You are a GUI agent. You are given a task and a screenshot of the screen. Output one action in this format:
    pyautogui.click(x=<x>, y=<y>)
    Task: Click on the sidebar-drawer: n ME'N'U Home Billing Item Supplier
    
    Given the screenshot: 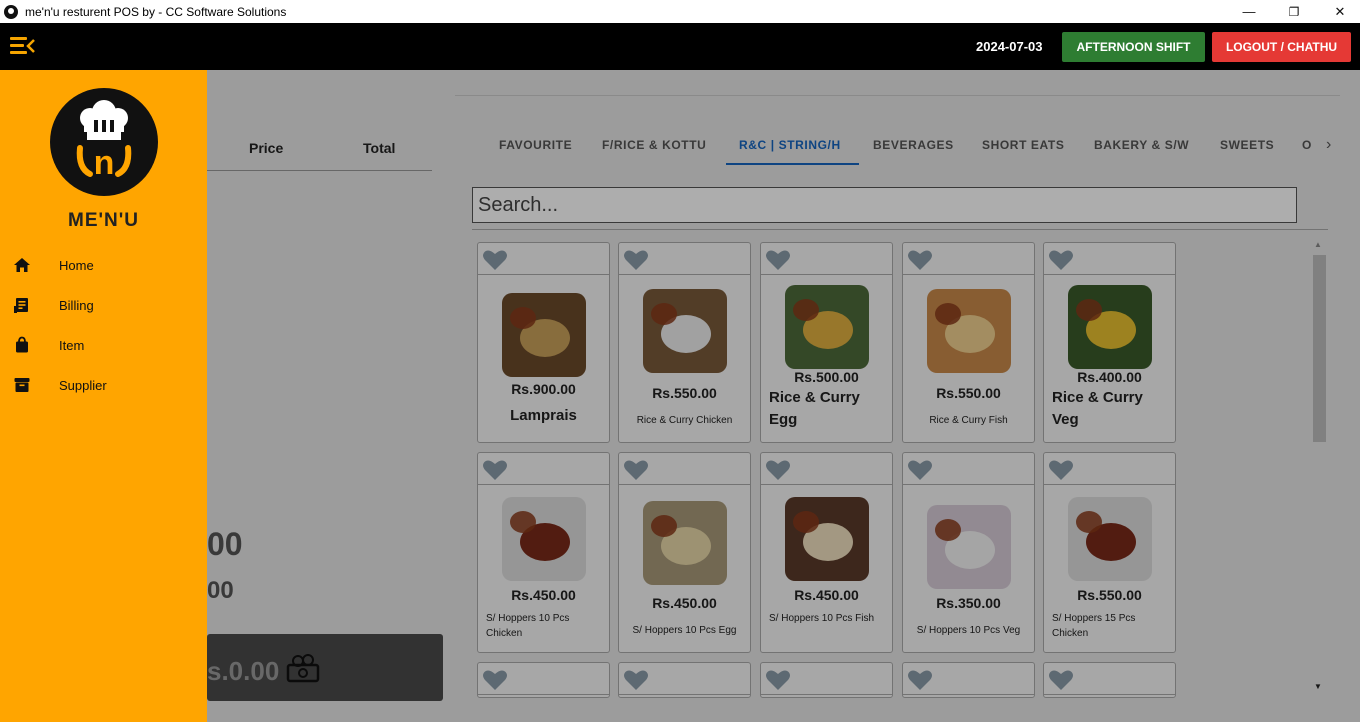 What is the action you would take?
    pyautogui.click(x=103, y=396)
    